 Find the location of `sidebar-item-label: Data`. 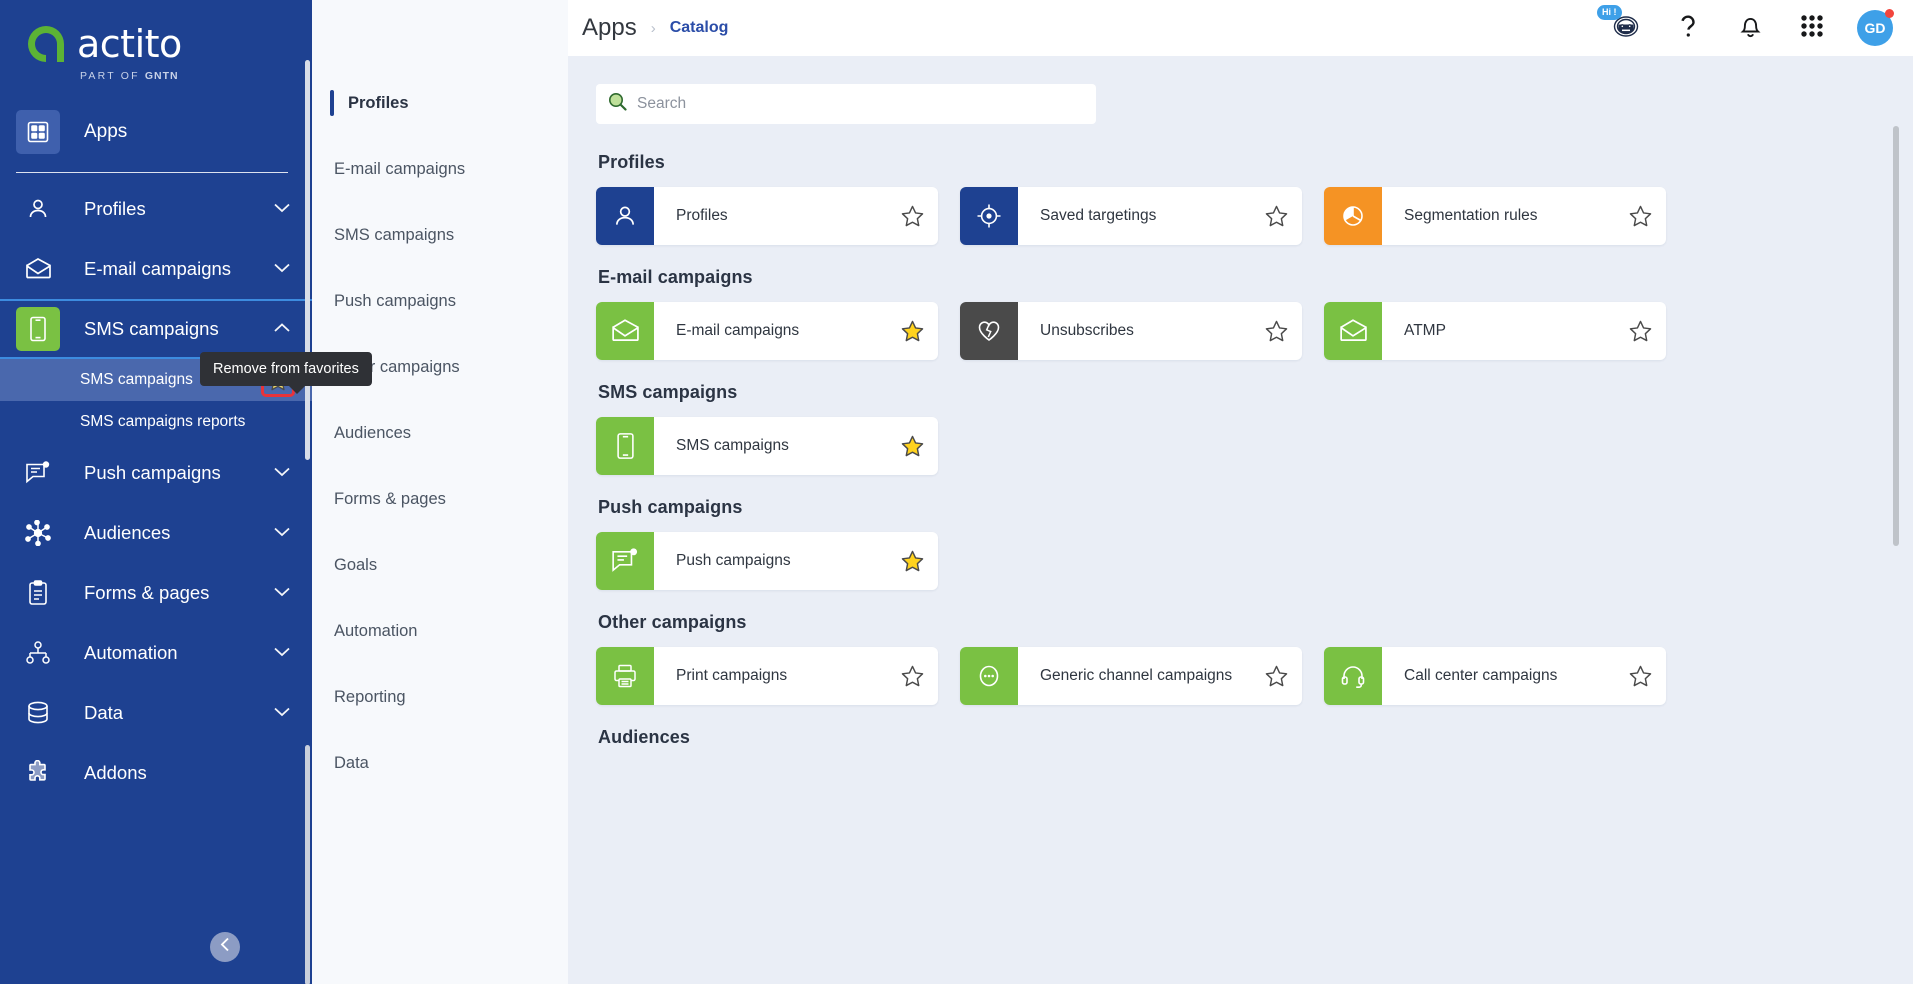

sidebar-item-label: Data is located at coordinates (104, 712).